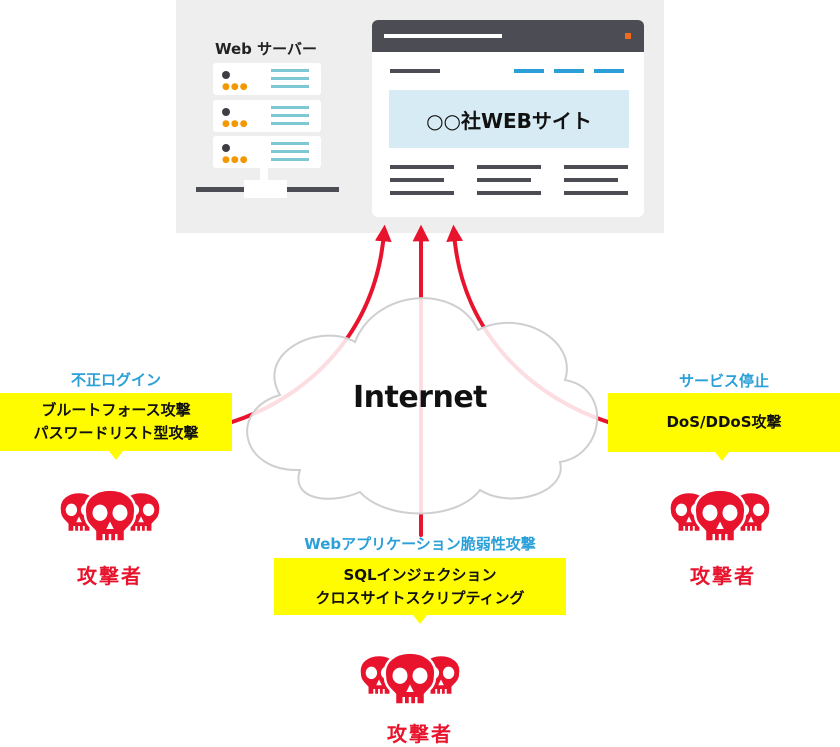  I want to click on cloud-label: Internet, so click(420, 397).